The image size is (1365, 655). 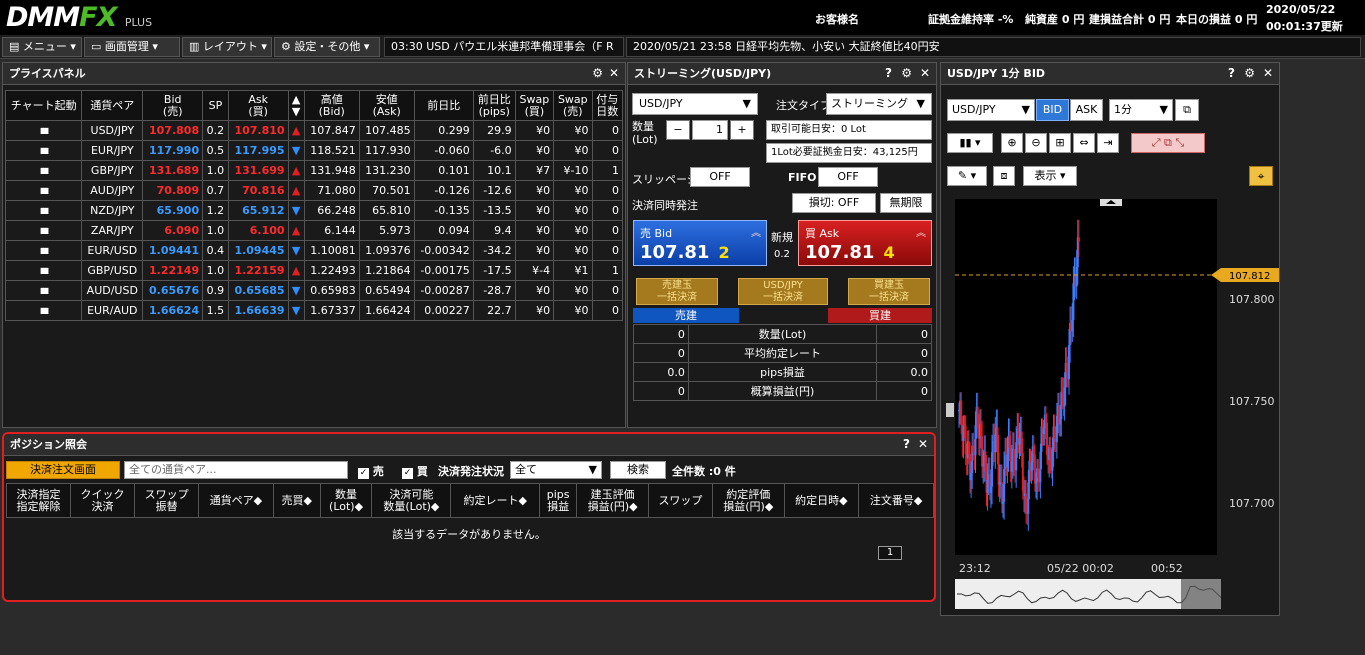 I want to click on status-select: 全て ▼, so click(x=556, y=470).